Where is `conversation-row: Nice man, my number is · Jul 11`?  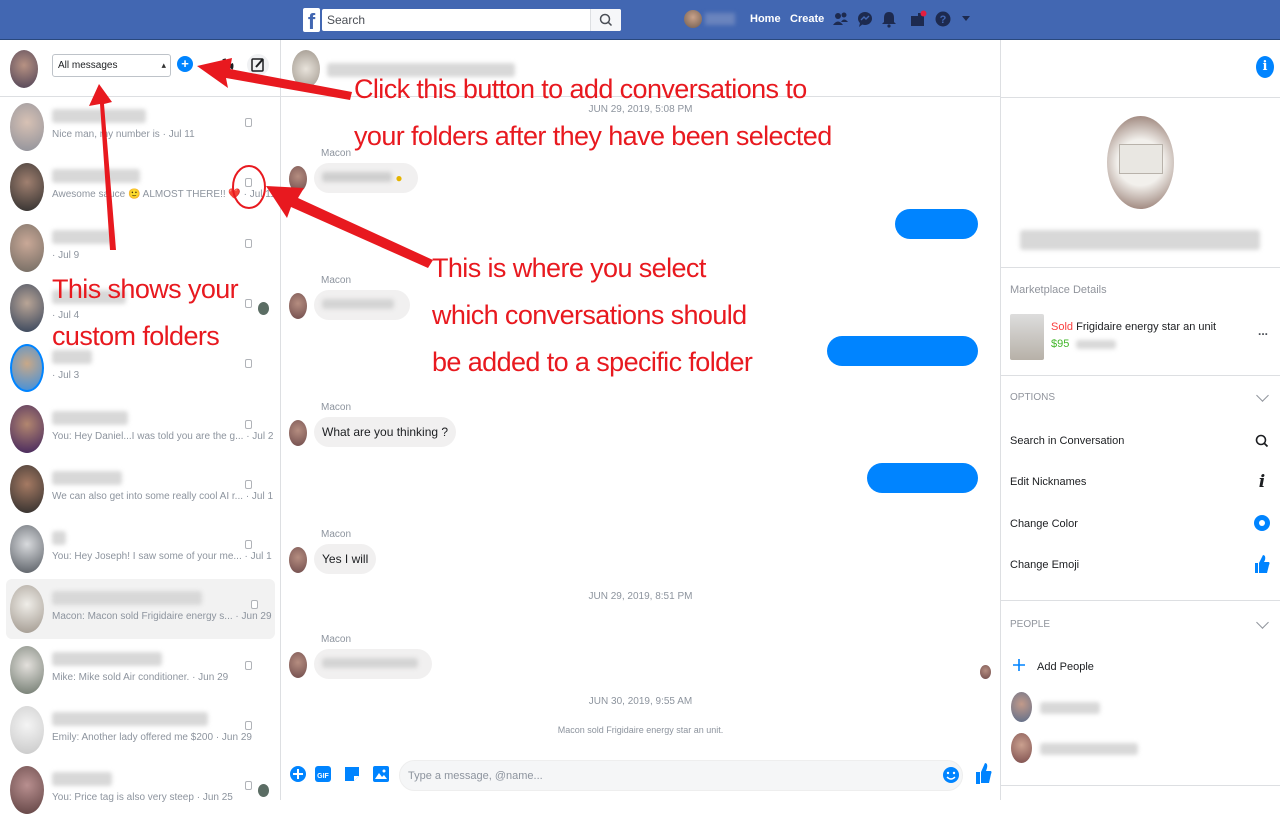 conversation-row: Nice man, my number is · Jul 11 is located at coordinates (140, 127).